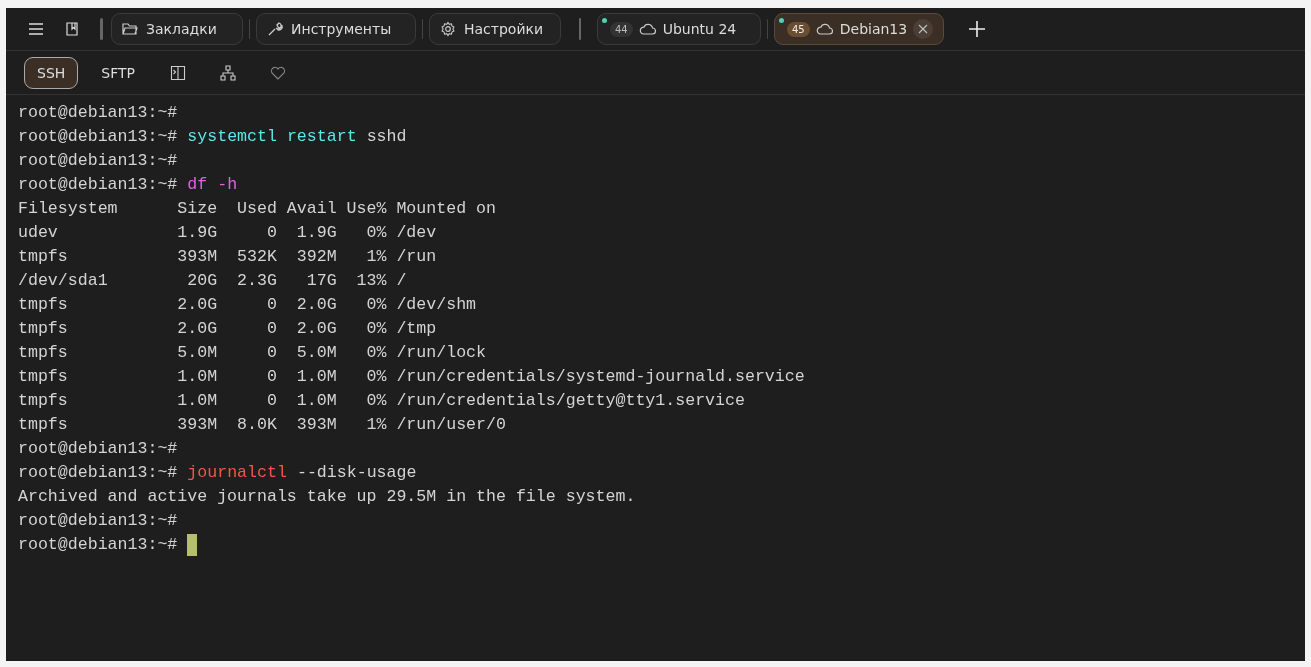 The height and width of the screenshot is (667, 1311). What do you see at coordinates (247, 305) in the screenshot?
I see `terminal-output: tmpfs 2.0G 0 2.0G 0% /dev/shm` at bounding box center [247, 305].